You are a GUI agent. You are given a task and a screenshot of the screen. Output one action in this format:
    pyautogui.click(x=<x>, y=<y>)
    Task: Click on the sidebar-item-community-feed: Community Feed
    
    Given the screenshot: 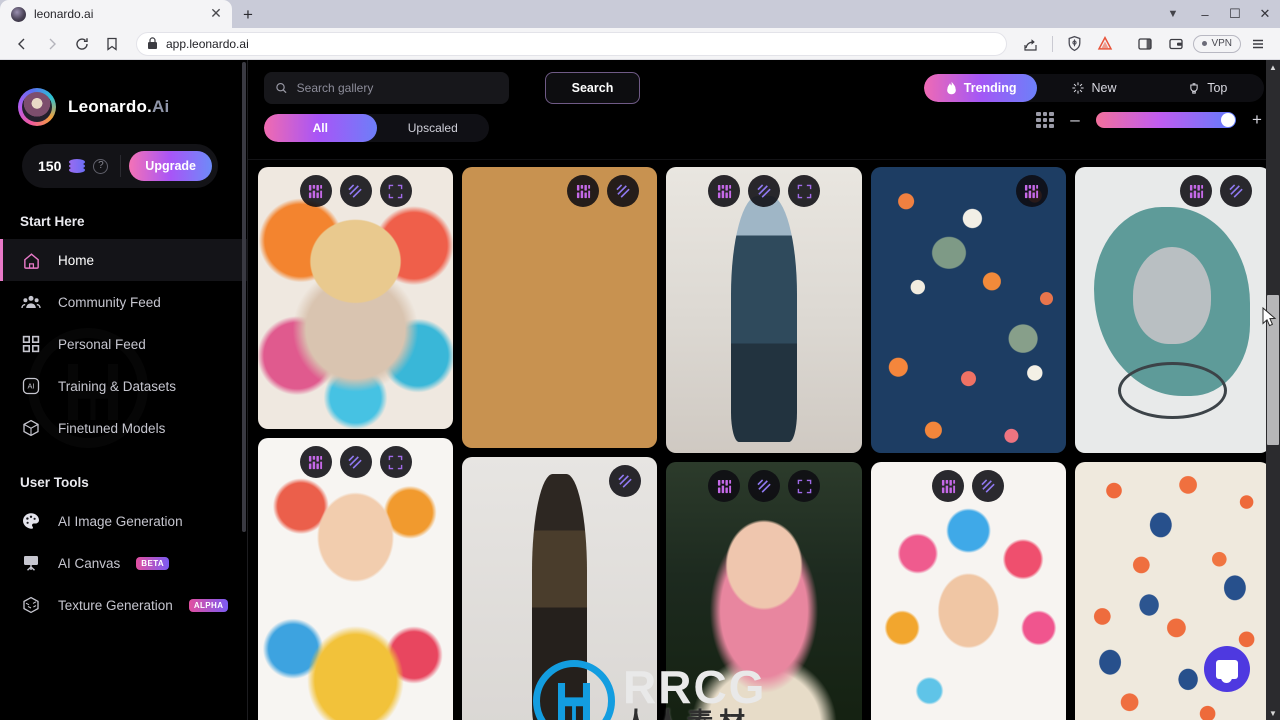 What is the action you would take?
    pyautogui.click(x=123, y=302)
    